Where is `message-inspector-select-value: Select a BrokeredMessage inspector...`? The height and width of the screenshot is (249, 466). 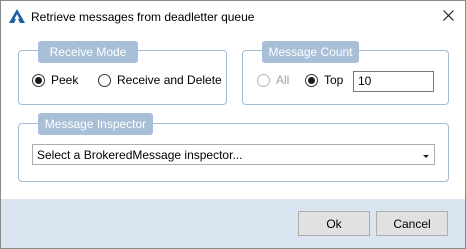
message-inspector-select-value: Select a BrokeredMessage inspector... is located at coordinates (140, 154).